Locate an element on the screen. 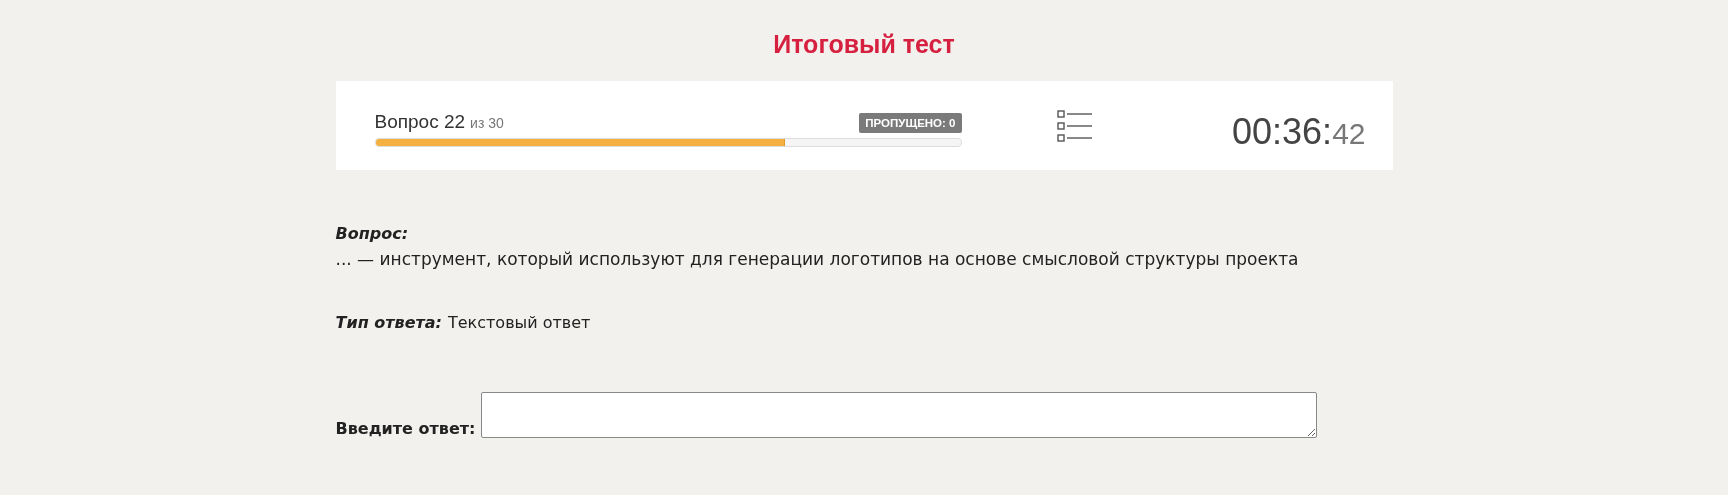 This screenshot has height=495, width=1728. answer-type-value: Текстовый ответ is located at coordinates (519, 322).